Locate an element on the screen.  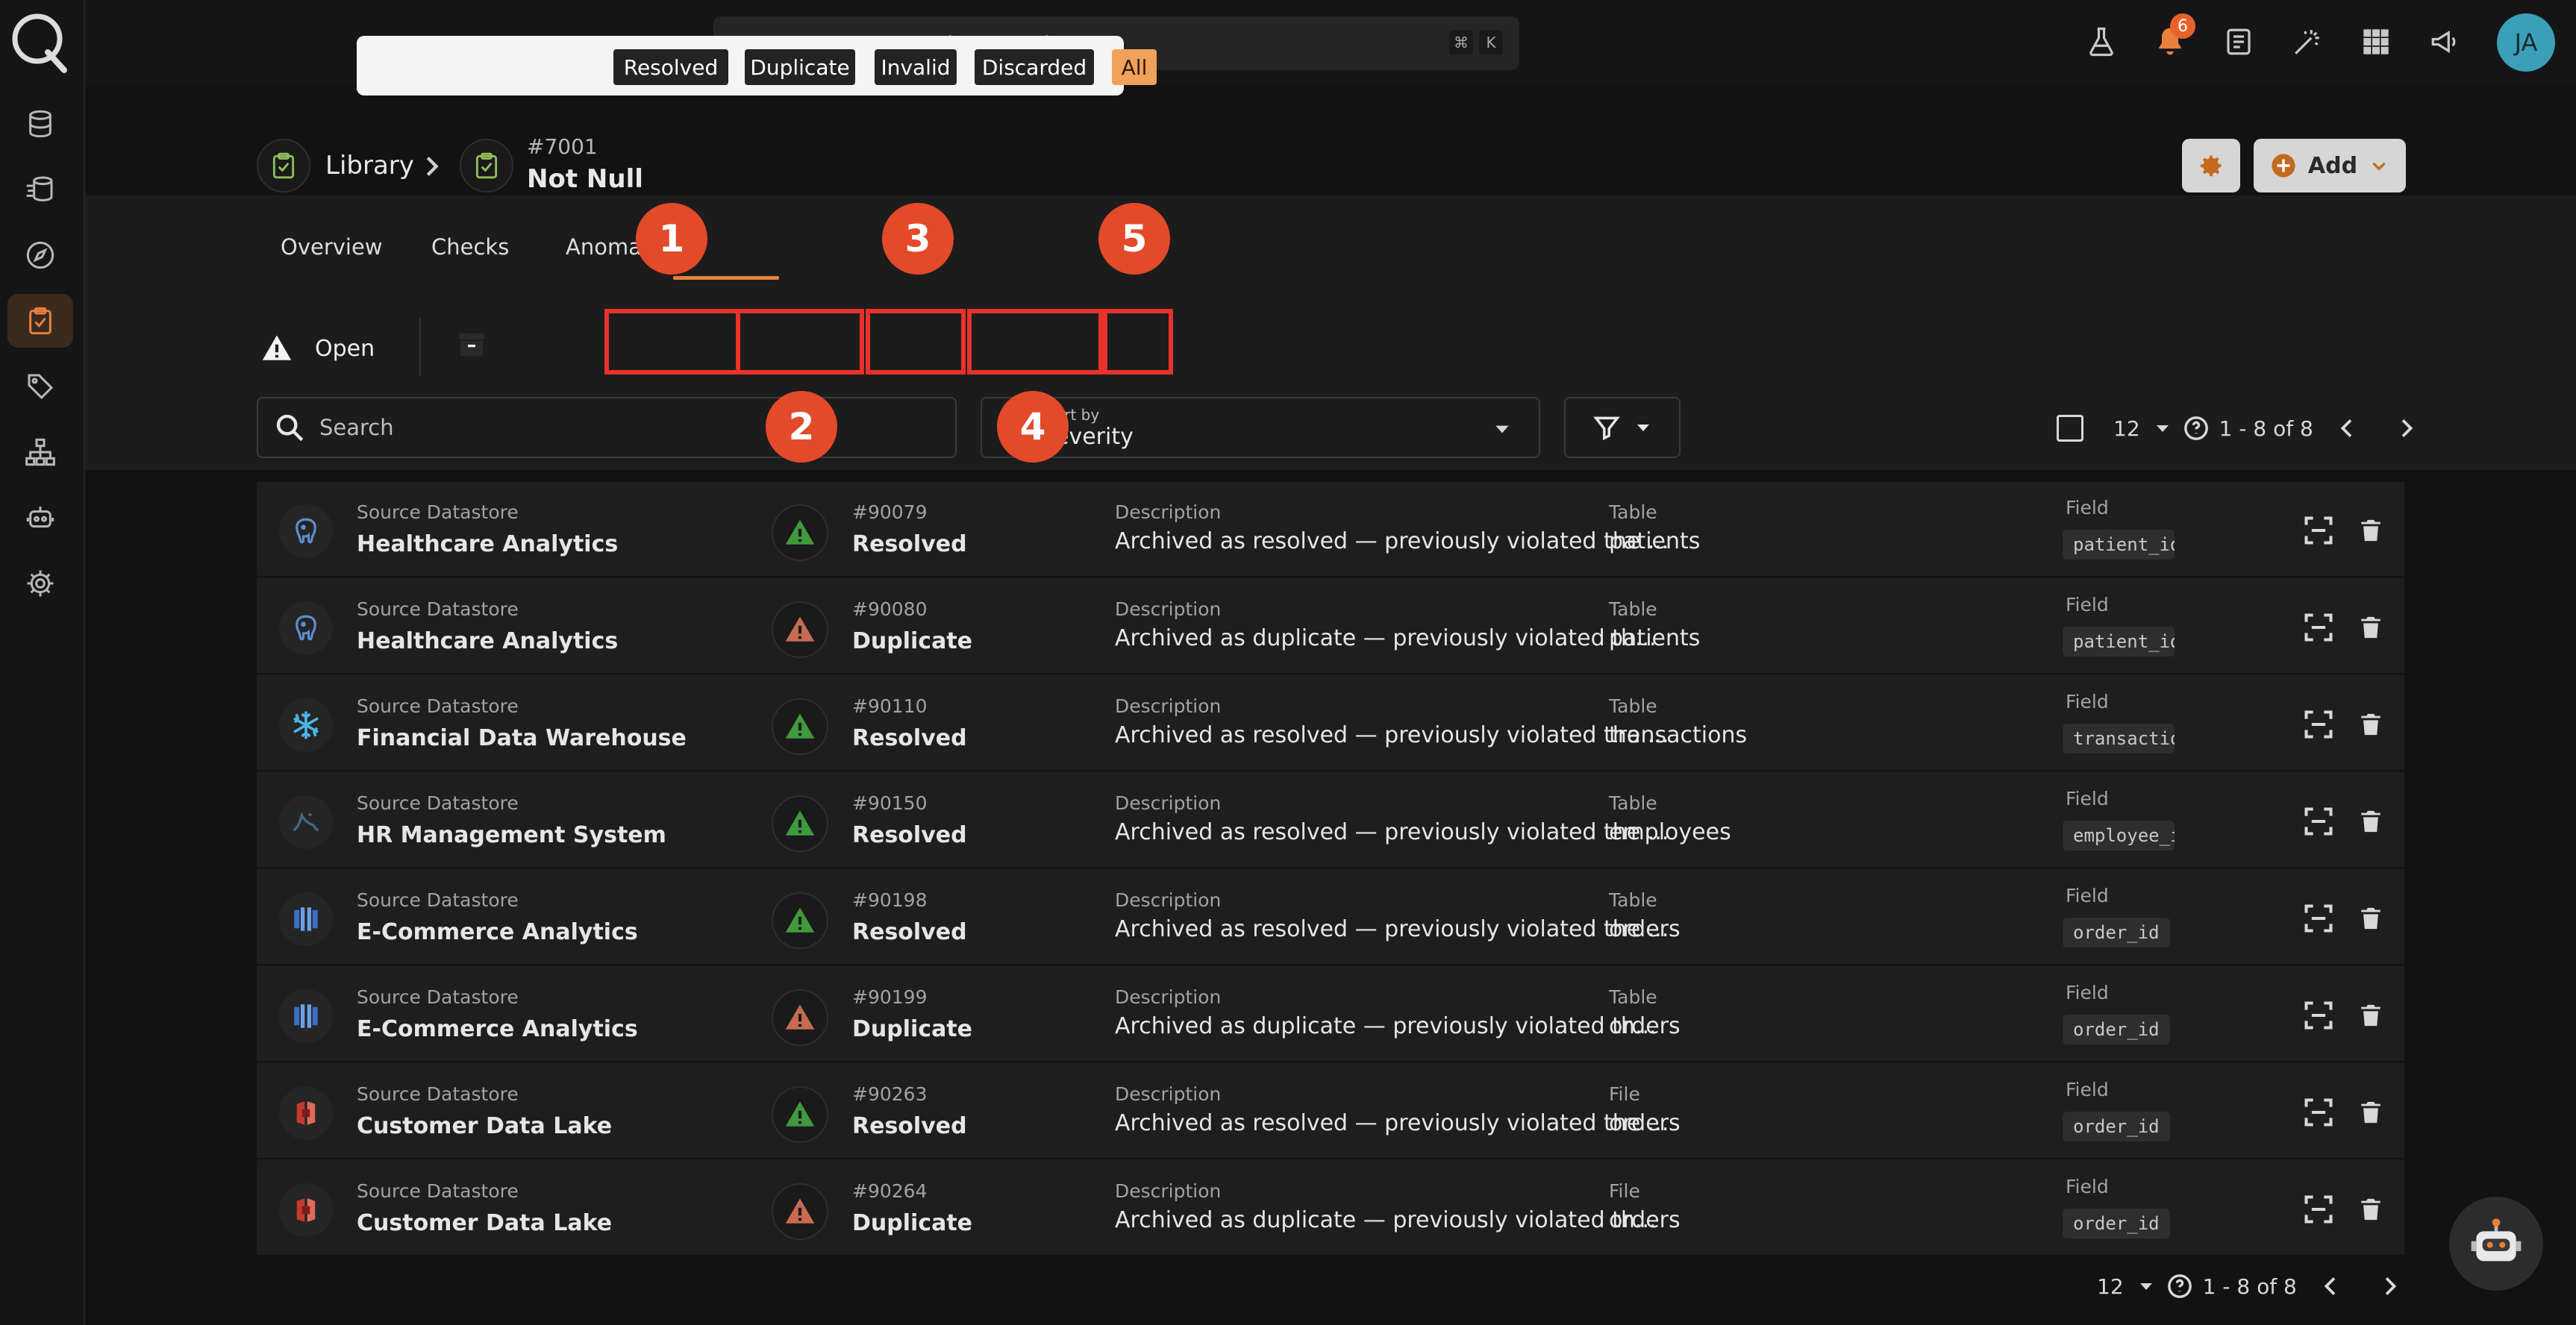
tab-overview: Overview is located at coordinates (332, 247).